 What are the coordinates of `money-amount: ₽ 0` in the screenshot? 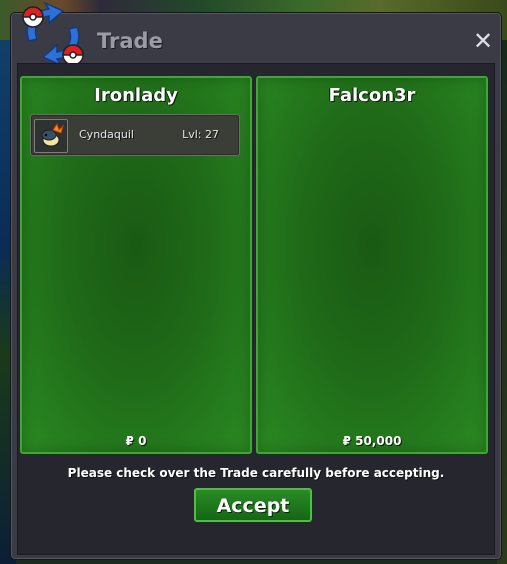 It's located at (136, 441).